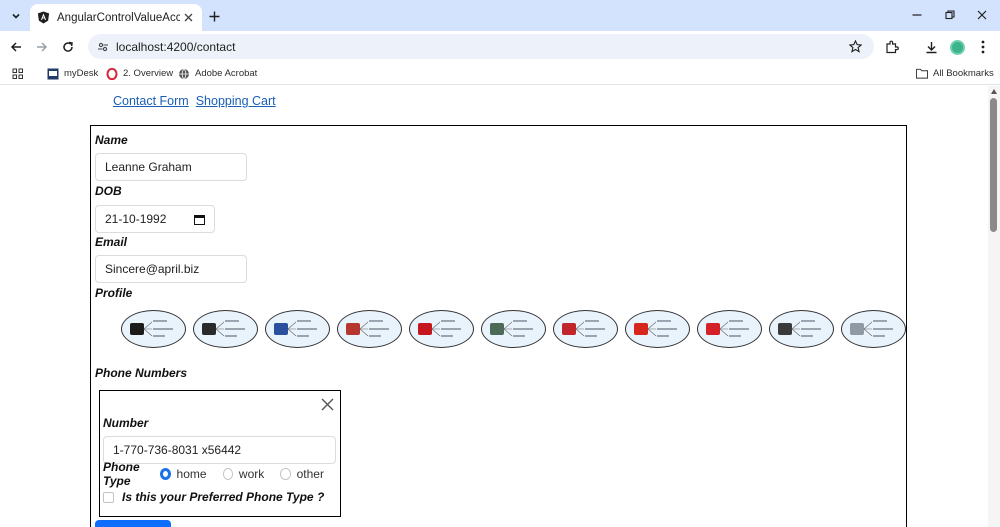  Describe the element at coordinates (165, 474) in the screenshot. I see `phone-type-home-radio` at that location.